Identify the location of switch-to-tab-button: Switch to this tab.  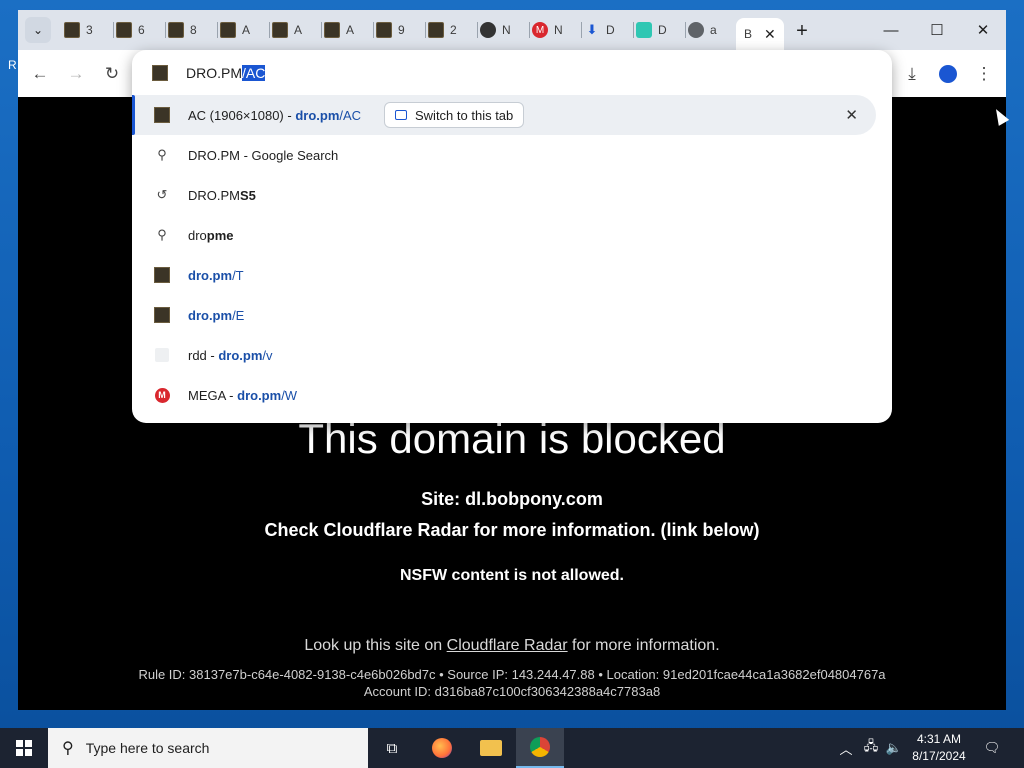
(454, 115).